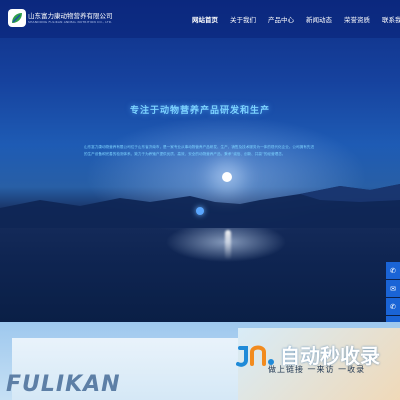  Describe the element at coordinates (70, 16) in the screenshot. I see `company-name: 山东富力康动物营养有限公司` at that location.